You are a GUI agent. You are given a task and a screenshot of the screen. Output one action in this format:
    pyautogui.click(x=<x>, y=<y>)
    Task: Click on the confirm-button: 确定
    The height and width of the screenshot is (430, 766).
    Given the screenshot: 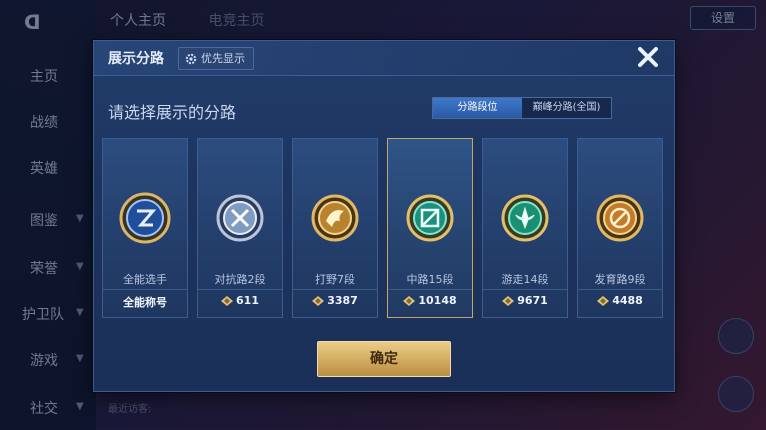 What is the action you would take?
    pyautogui.click(x=384, y=359)
    